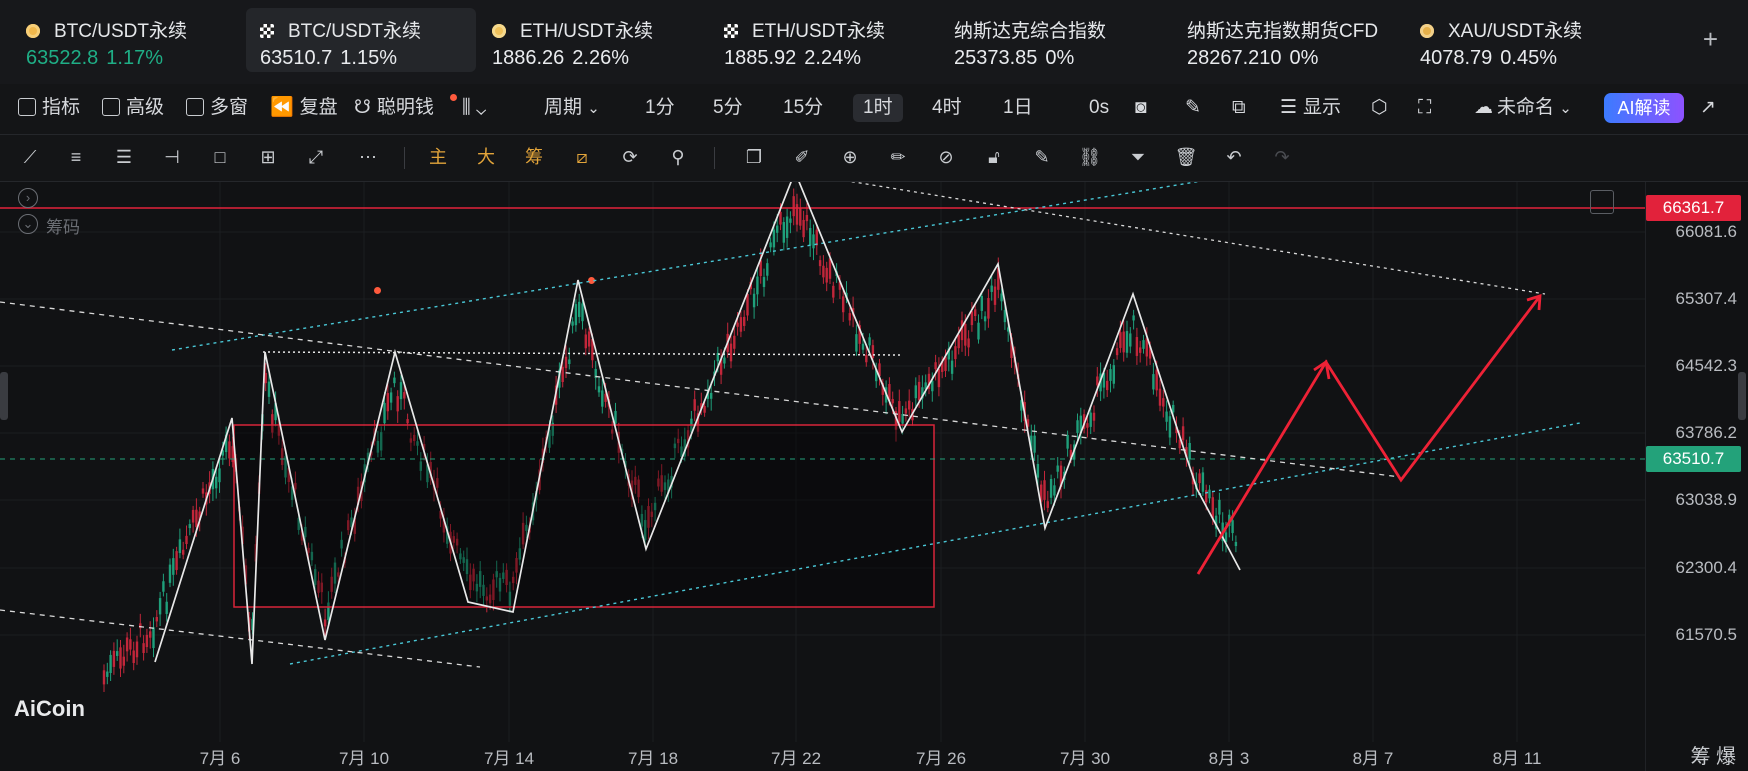 This screenshot has height=771, width=1748. I want to click on sync-icon: ⟳, so click(630, 157).